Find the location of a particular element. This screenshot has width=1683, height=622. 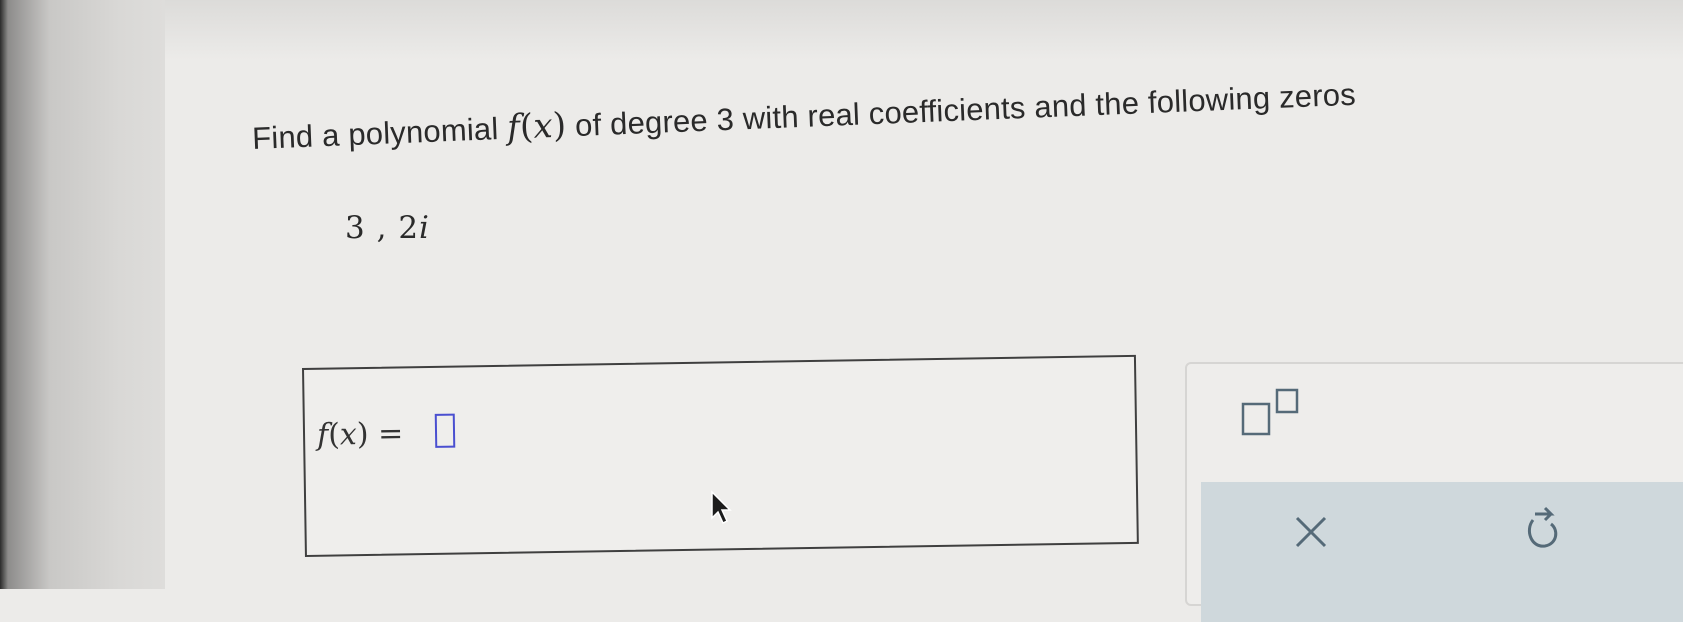

answer-input is located at coordinates (445, 430).